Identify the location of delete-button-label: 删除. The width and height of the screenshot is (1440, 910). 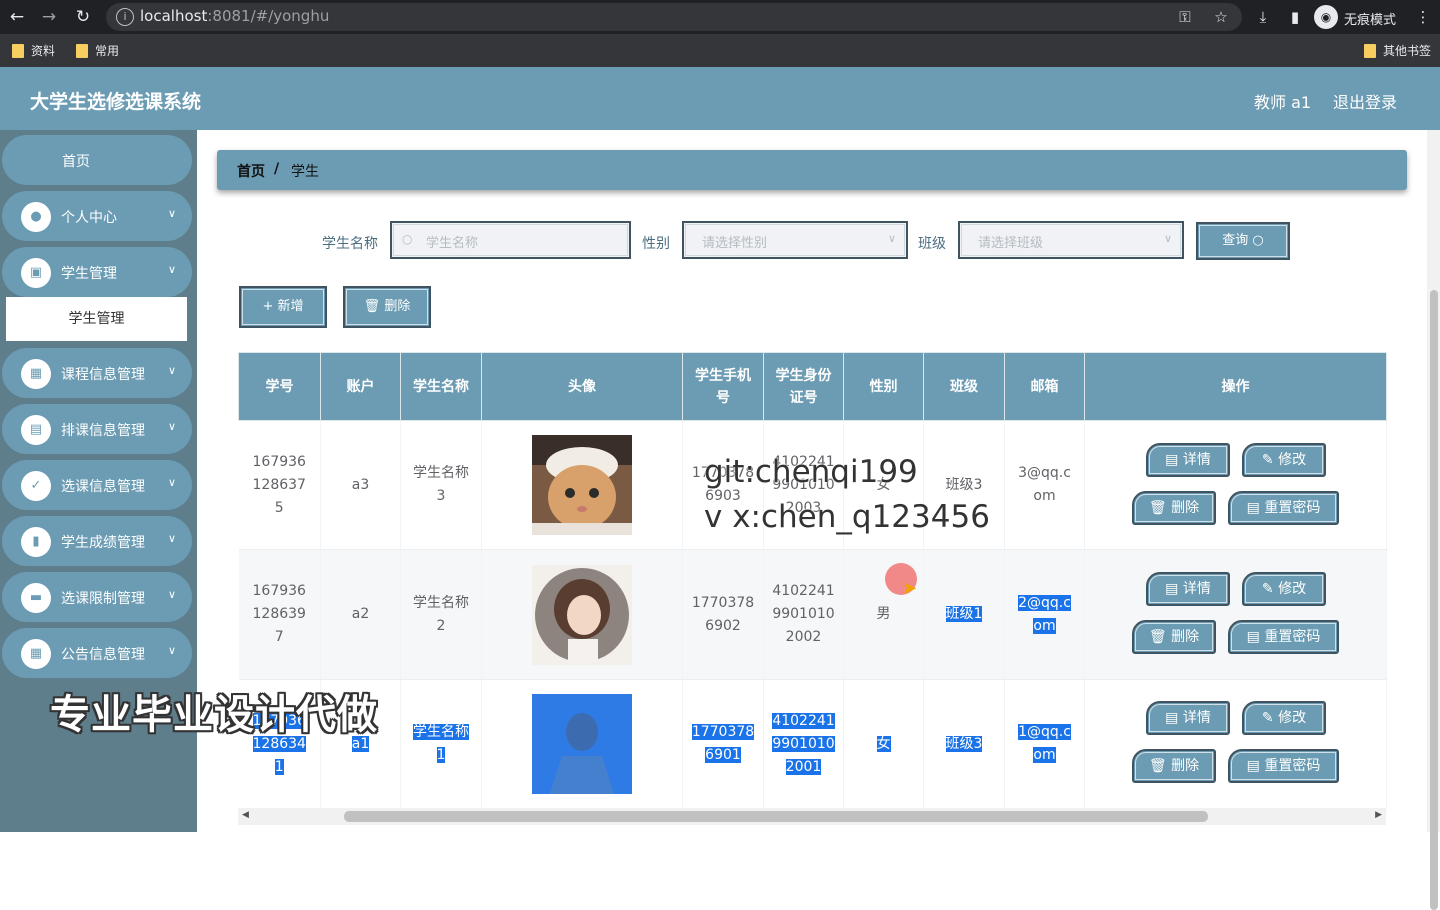
(397, 306).